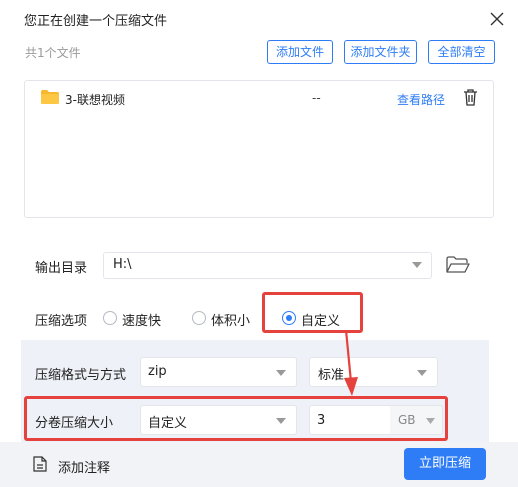 The width and height of the screenshot is (518, 487). What do you see at coordinates (141, 319) in the screenshot?
I see `radio-fast-label: 速度快` at bounding box center [141, 319].